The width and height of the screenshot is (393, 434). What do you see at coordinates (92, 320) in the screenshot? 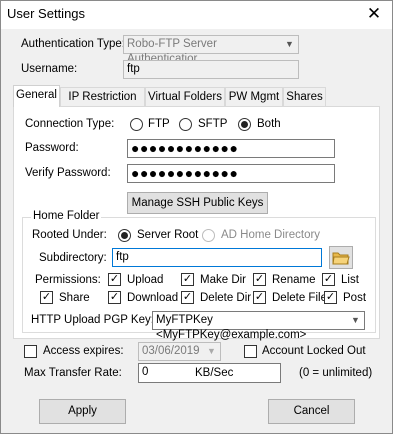
I see `pgp-key-label: HTTP Upload PGP Key:` at bounding box center [92, 320].